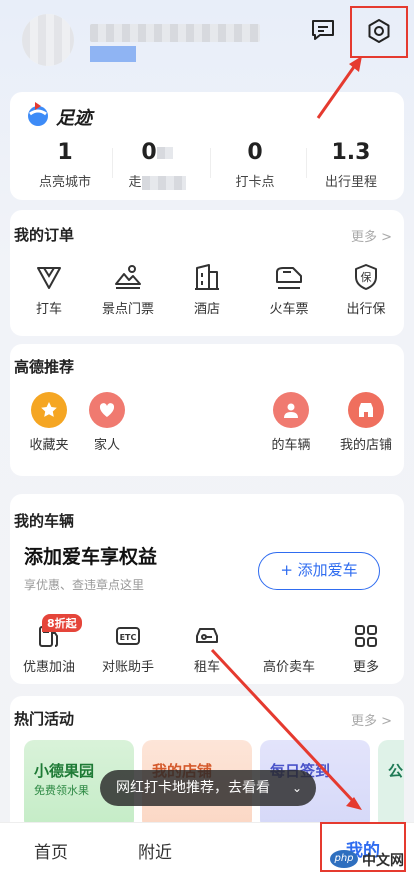 This screenshot has width=414, height=875. I want to click on watermark-text: 中文网, so click(383, 861).